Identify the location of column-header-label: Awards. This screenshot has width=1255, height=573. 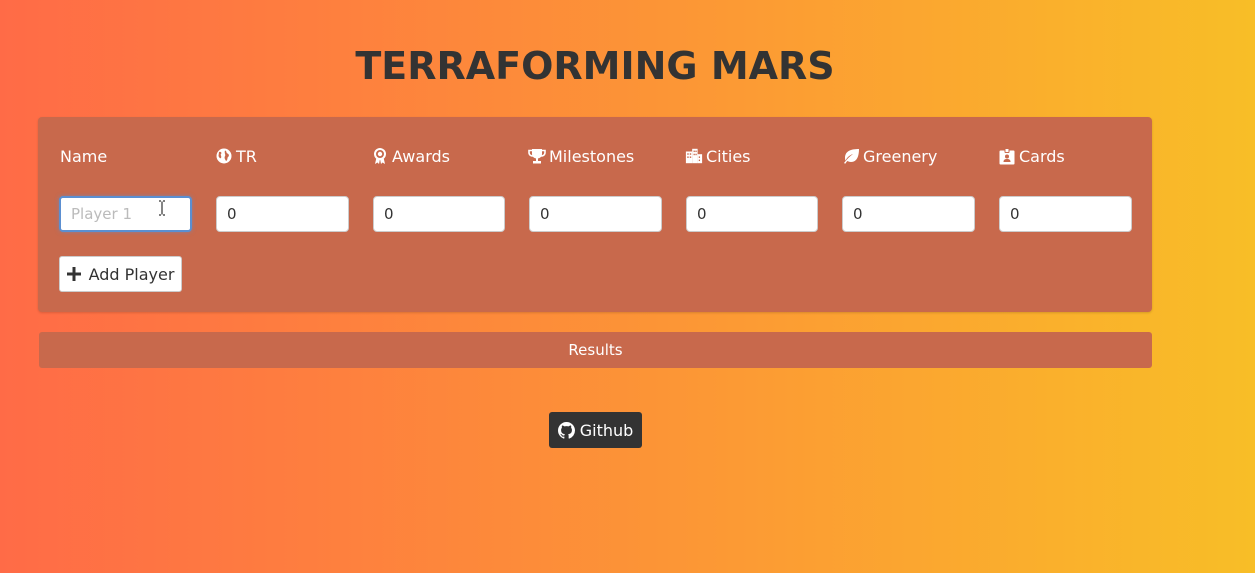
(421, 156).